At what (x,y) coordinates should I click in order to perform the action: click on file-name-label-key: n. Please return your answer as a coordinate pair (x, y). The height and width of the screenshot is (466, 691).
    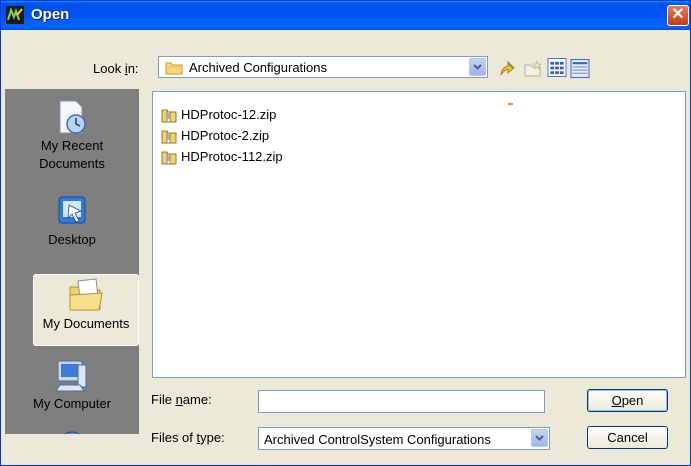
    Looking at the image, I should click on (179, 399).